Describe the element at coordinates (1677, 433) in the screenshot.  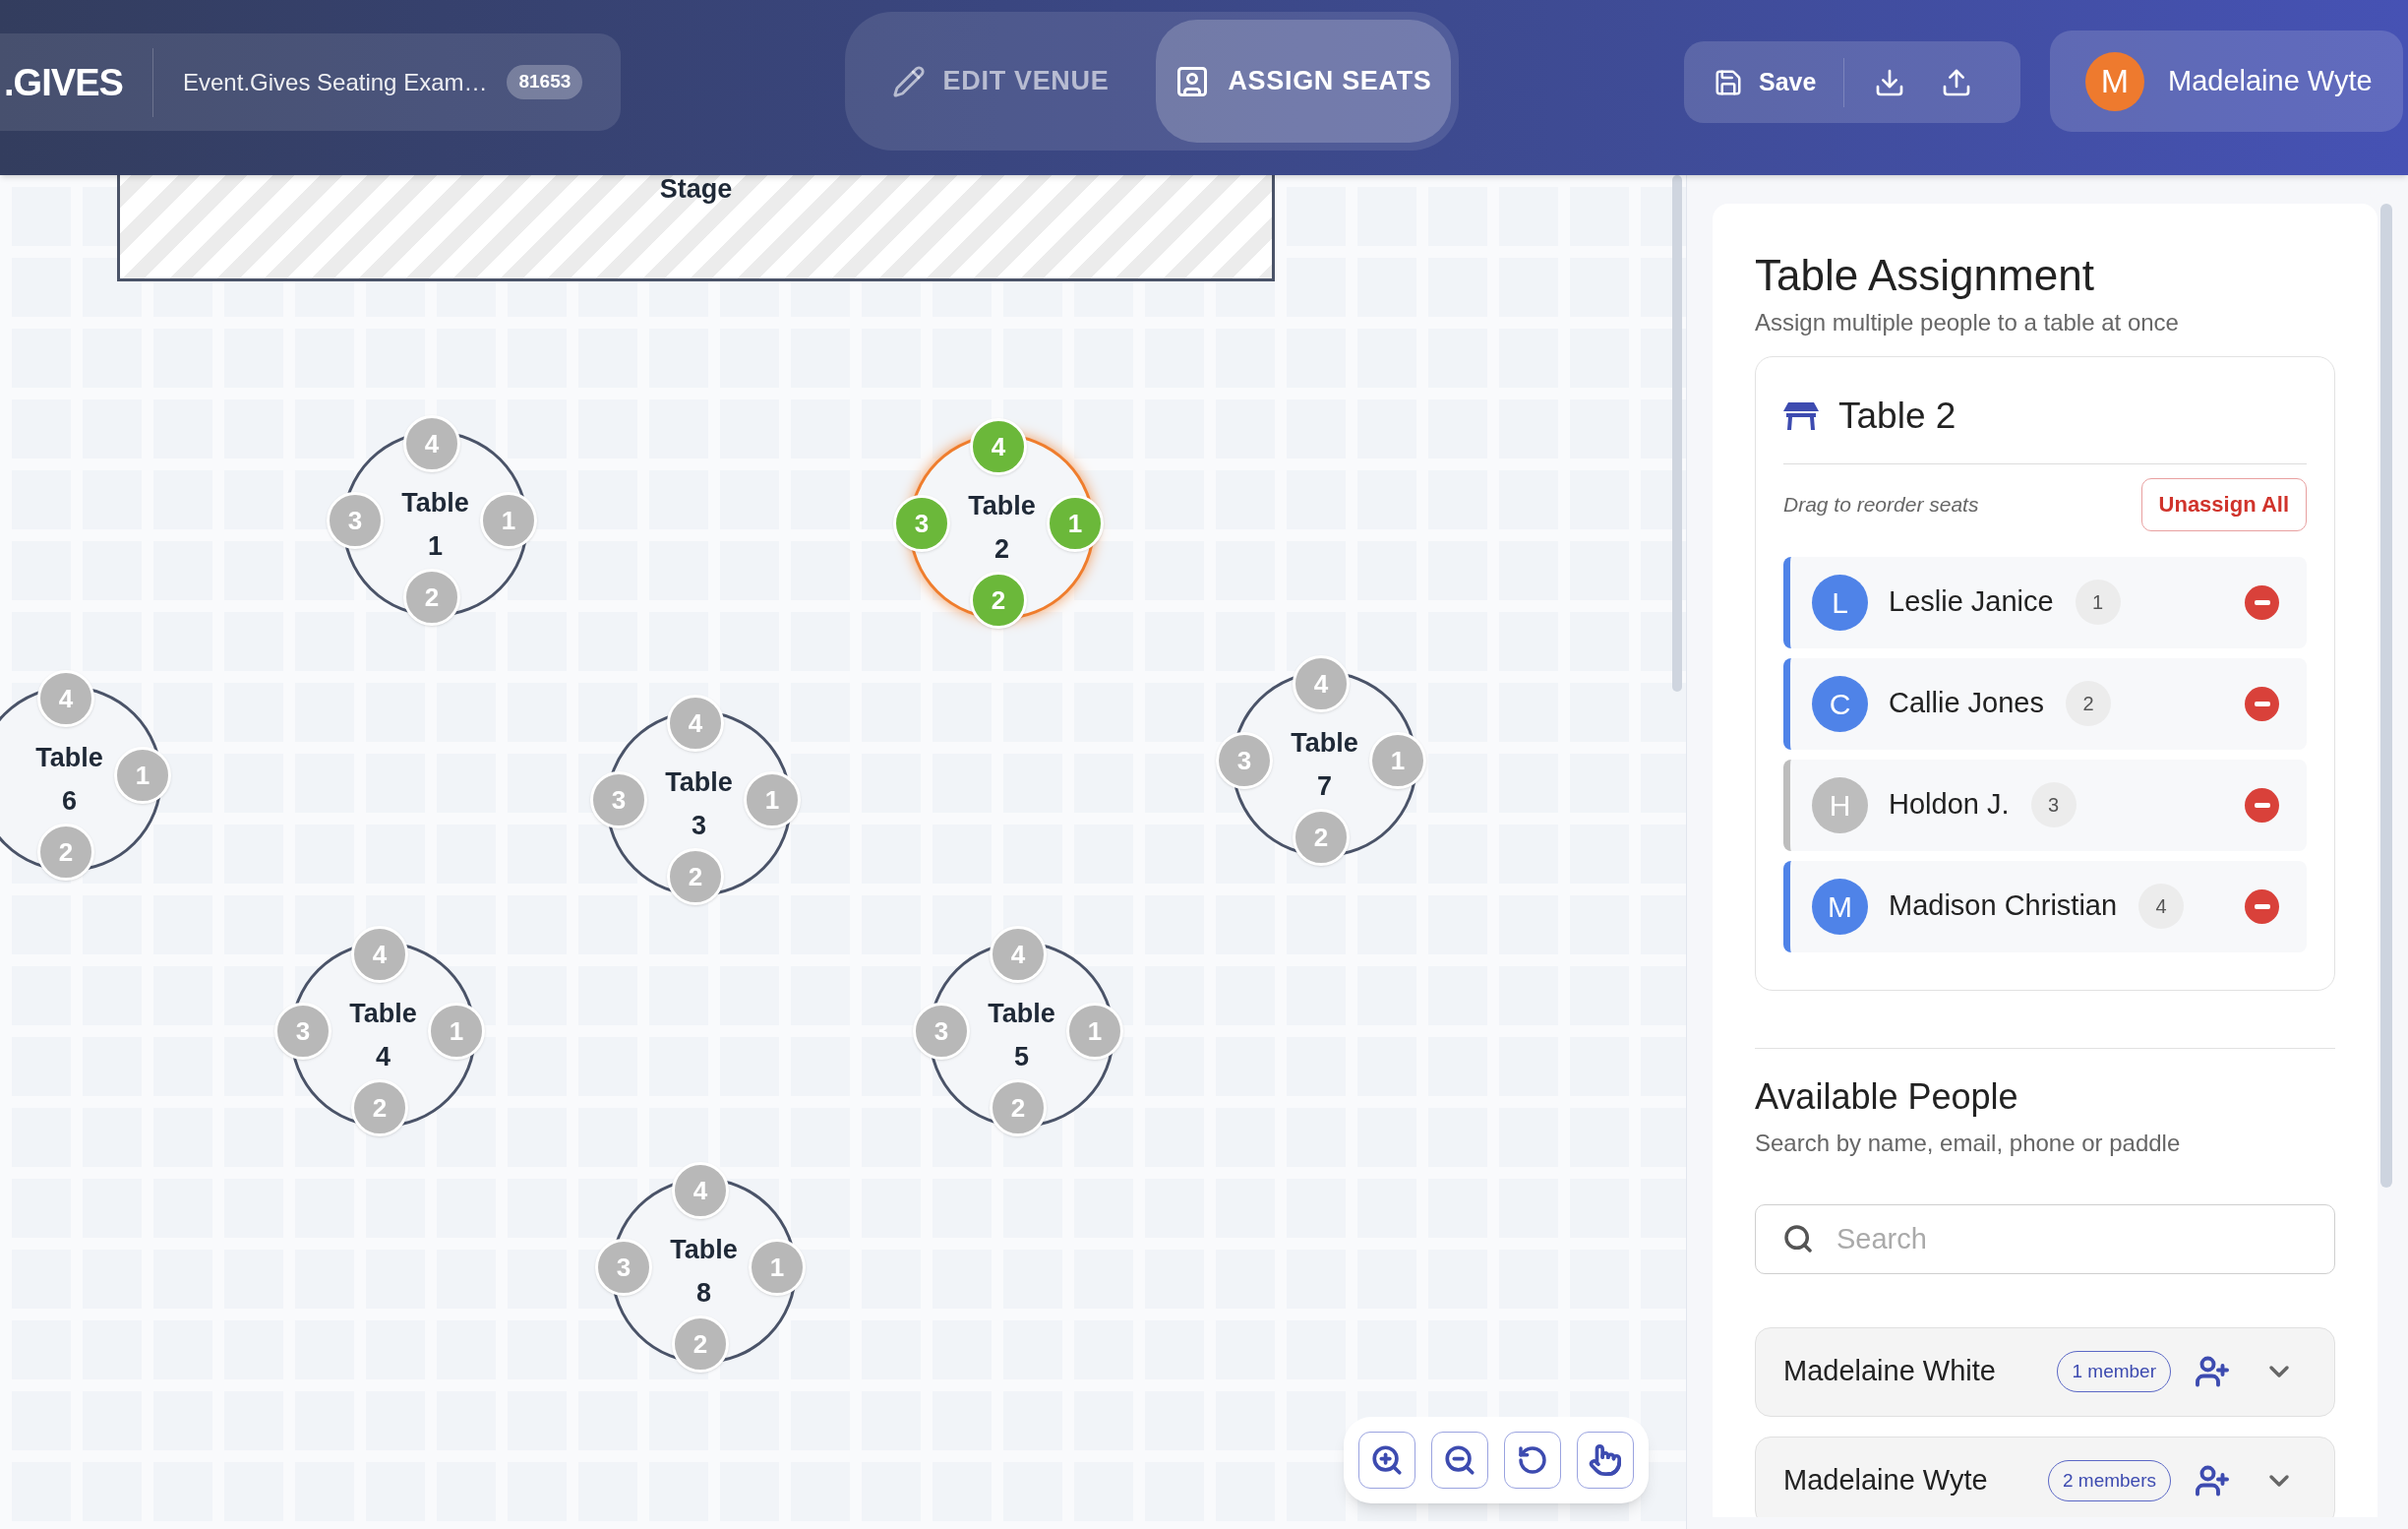
I see `canvas-scrollbar` at that location.